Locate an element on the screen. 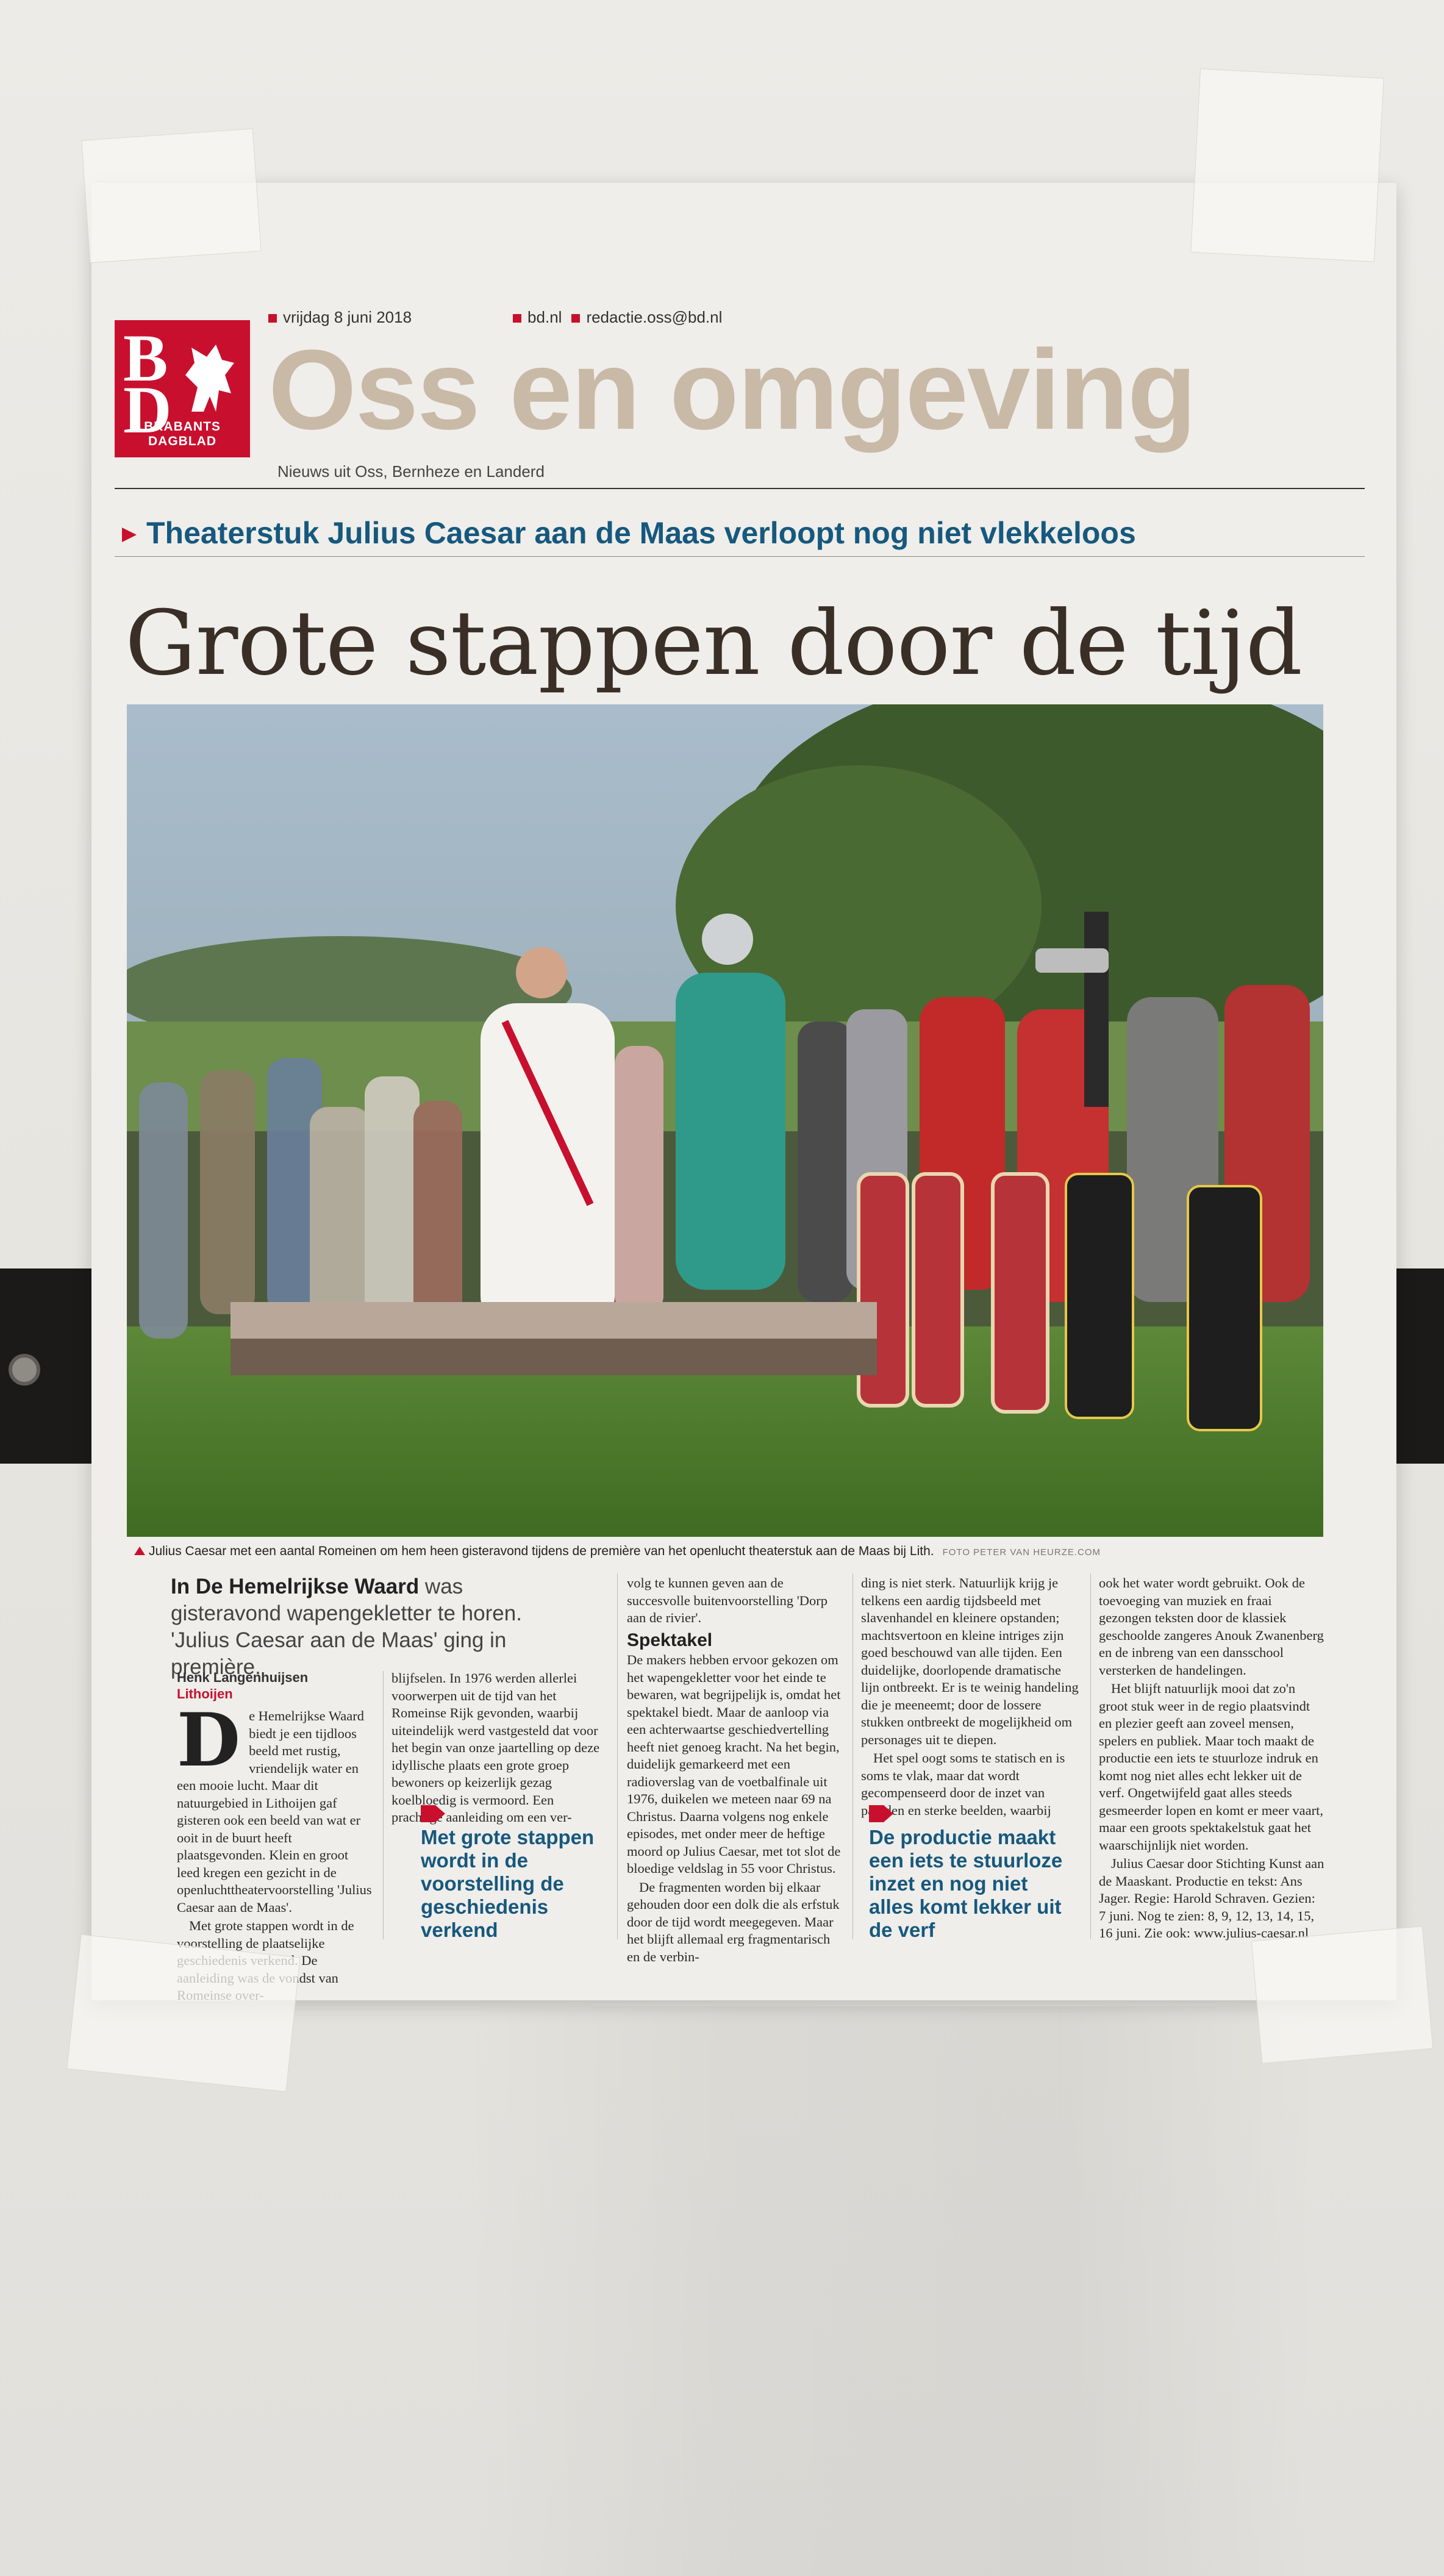 Image resolution: width=1444 pixels, height=2576 pixels. lion-icon is located at coordinates (209, 378).